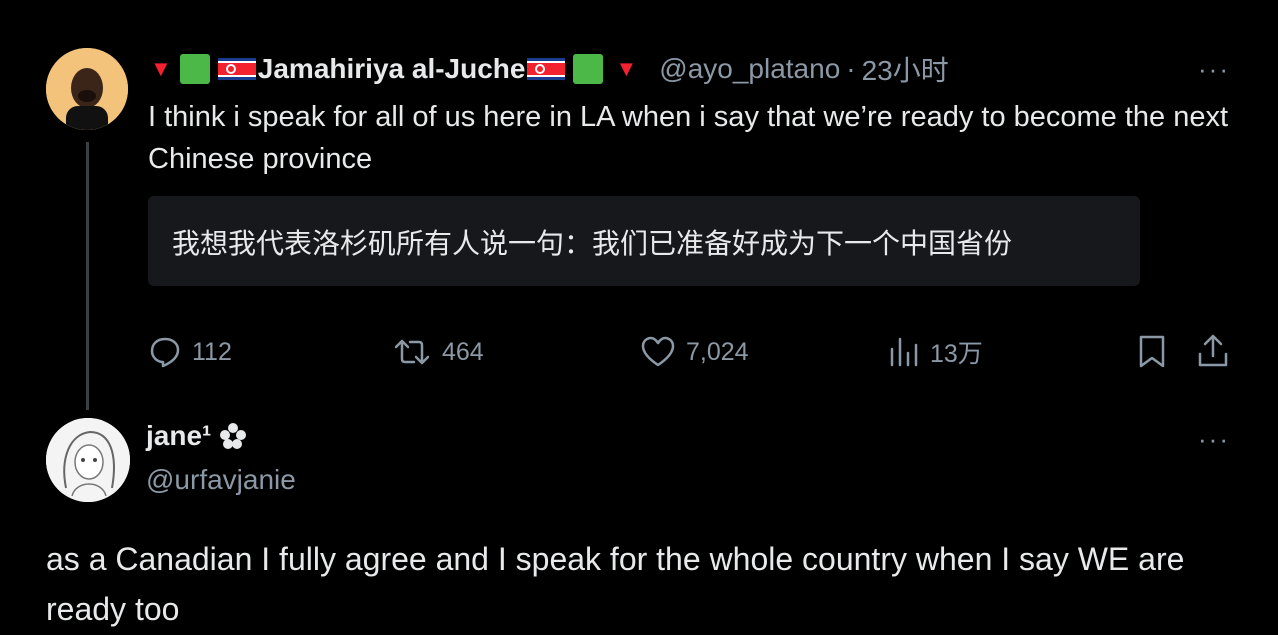 This screenshot has width=1278, height=635. Describe the element at coordinates (87, 276) in the screenshot. I see `thread-connector` at that location.